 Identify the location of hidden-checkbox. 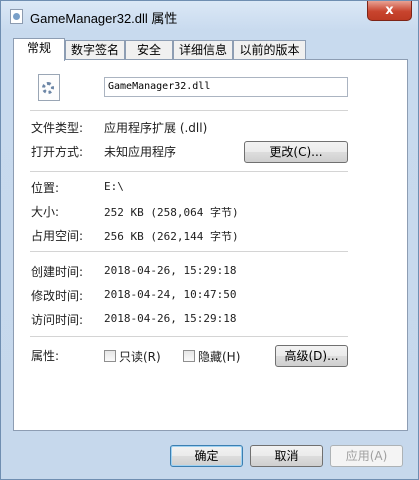
(189, 356).